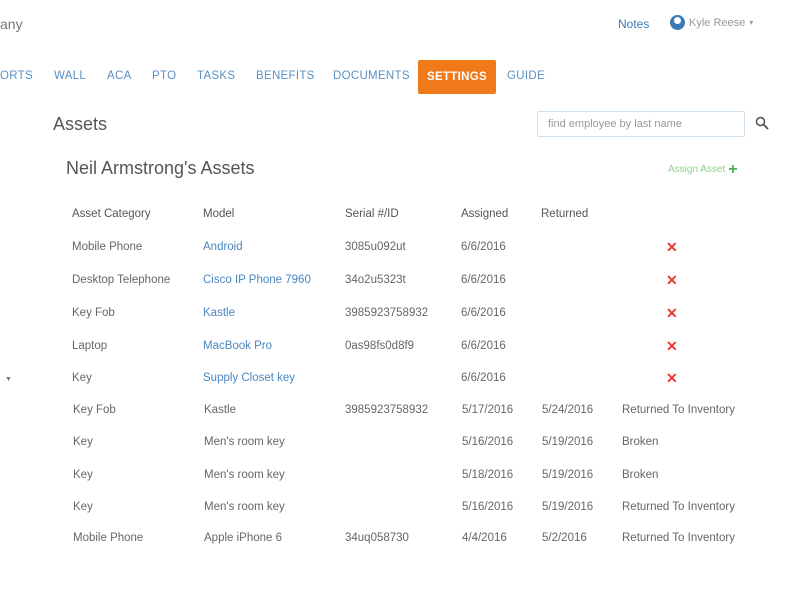 This screenshot has height=609, width=793. What do you see at coordinates (90, 346) in the screenshot?
I see `cell-category: Laptop` at bounding box center [90, 346].